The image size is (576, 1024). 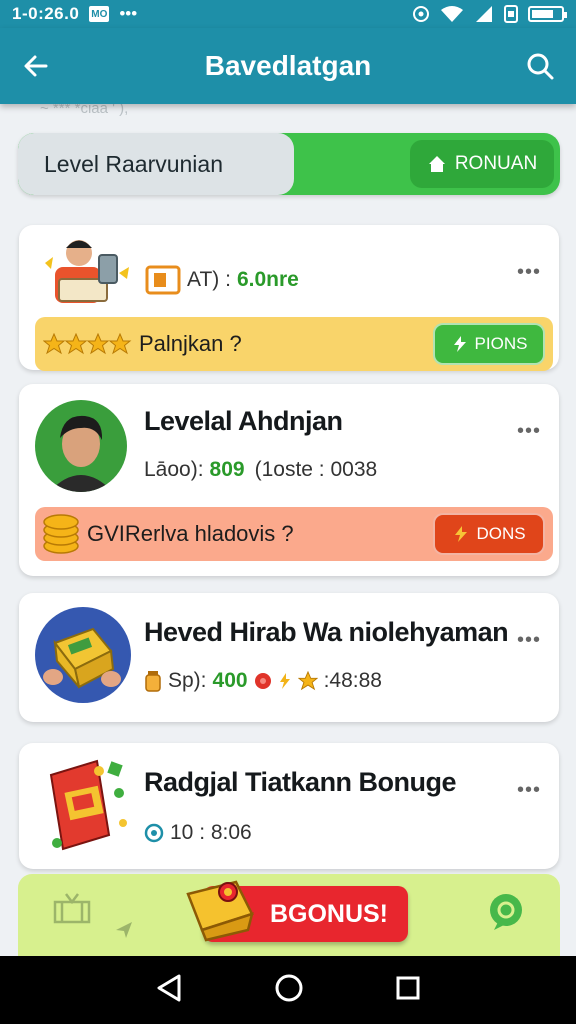 I want to click on more-notifications-icon: •••, so click(x=128, y=13).